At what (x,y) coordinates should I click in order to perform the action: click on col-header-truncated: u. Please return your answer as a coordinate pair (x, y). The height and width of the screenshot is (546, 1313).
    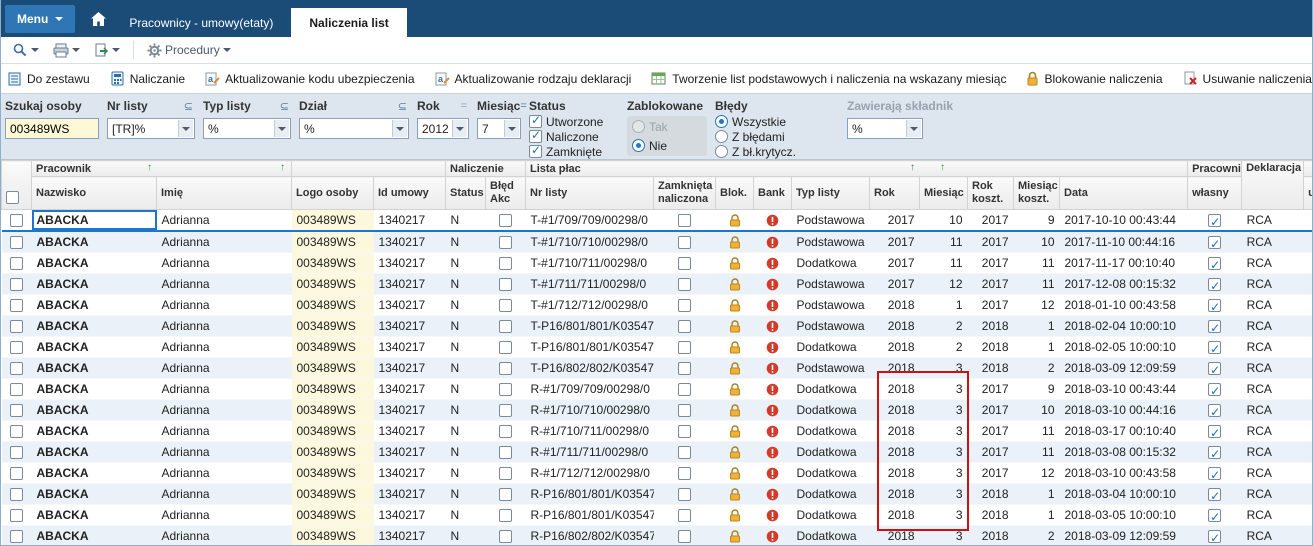
    Looking at the image, I should click on (1307, 193).